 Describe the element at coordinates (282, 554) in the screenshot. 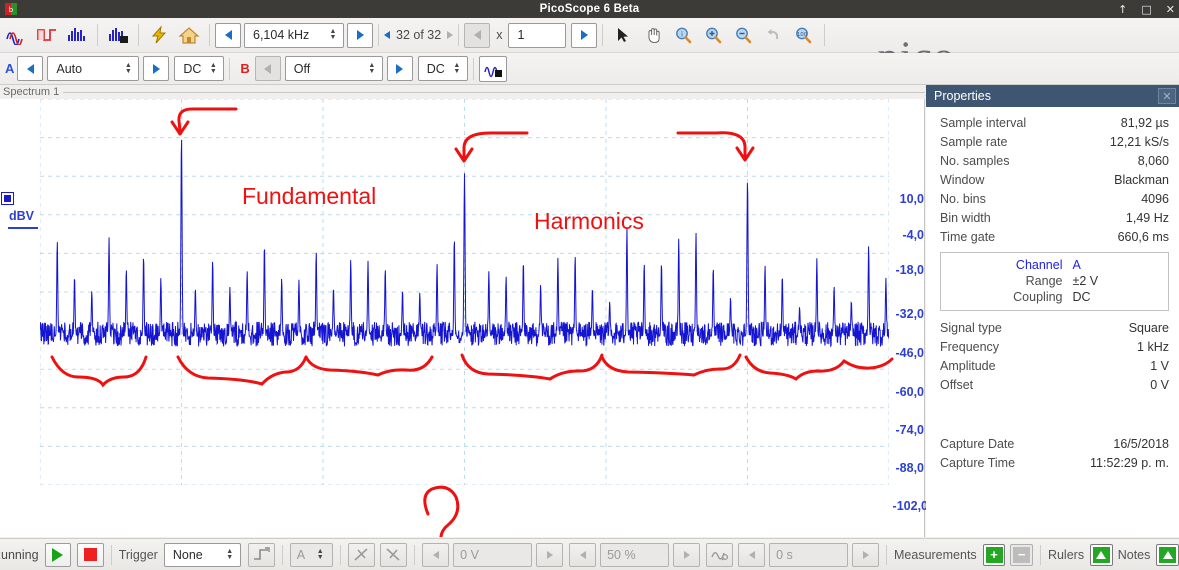

I see `status-separator` at that location.